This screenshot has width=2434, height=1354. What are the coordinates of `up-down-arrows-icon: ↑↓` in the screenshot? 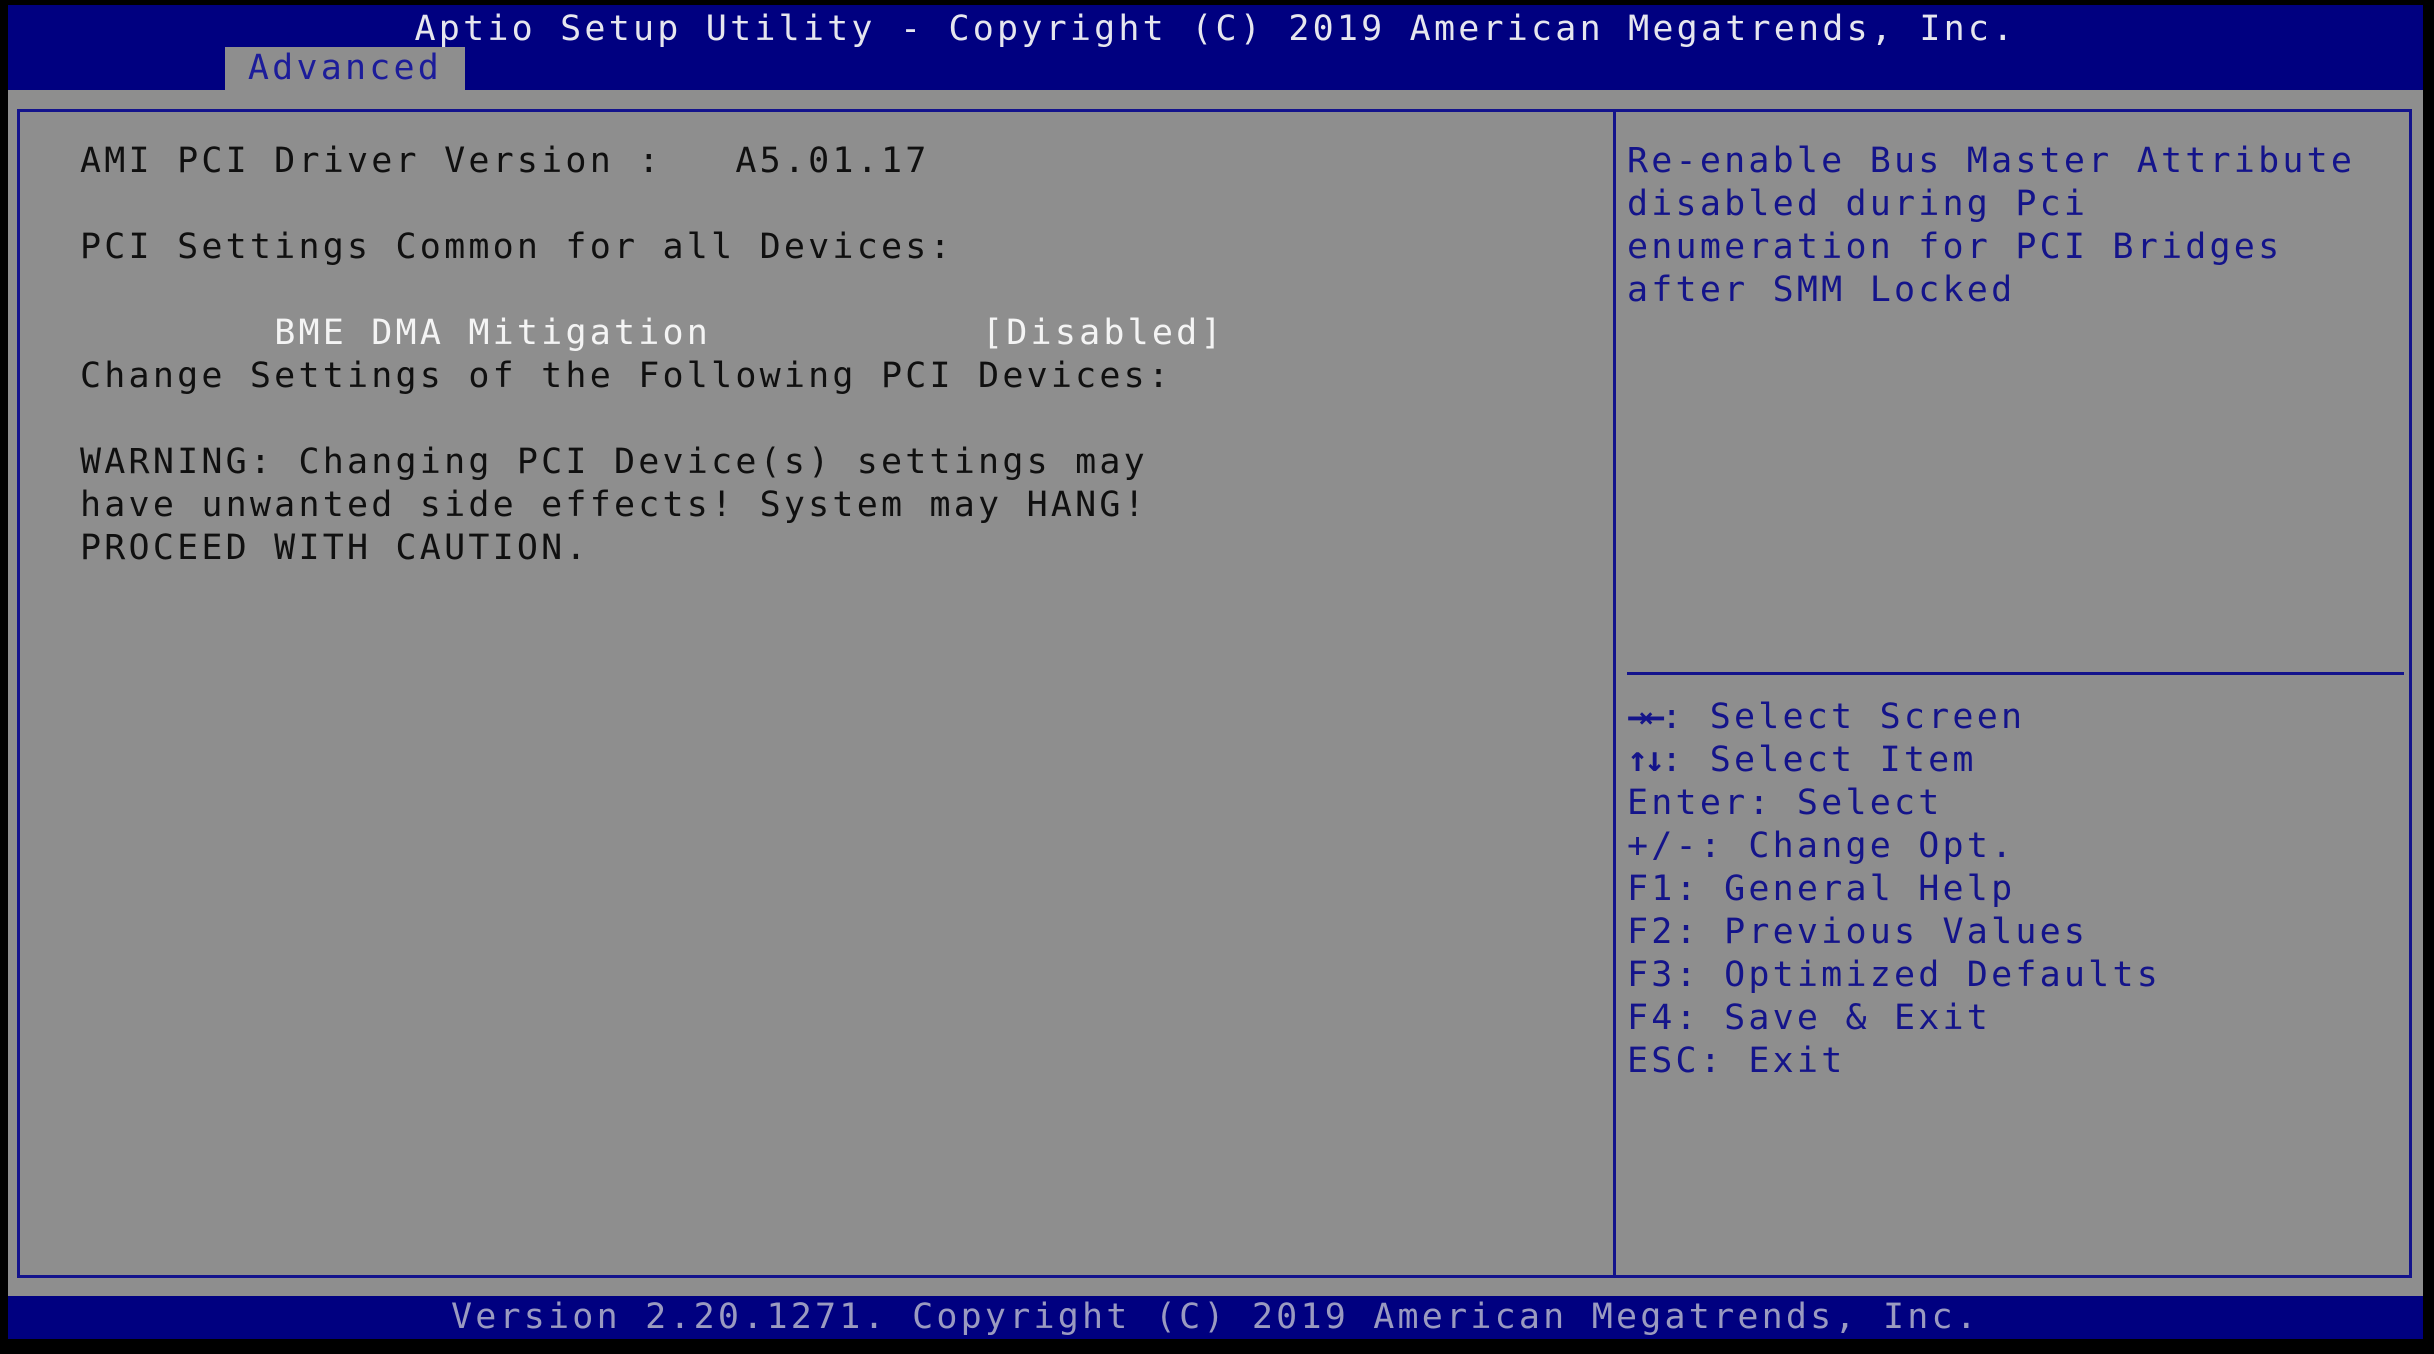 It's located at (1646, 760).